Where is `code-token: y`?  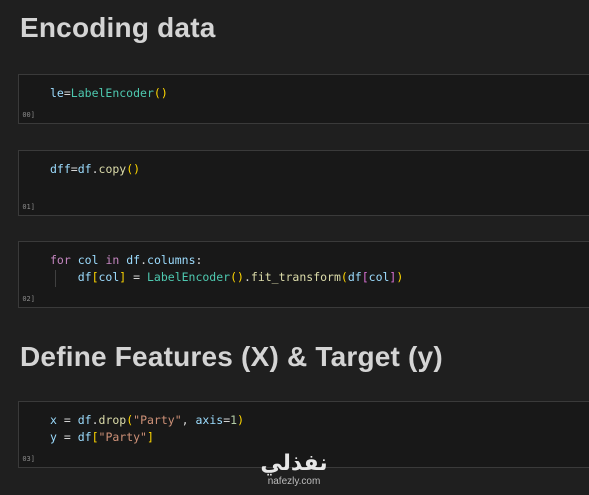
code-token: y is located at coordinates (53, 437).